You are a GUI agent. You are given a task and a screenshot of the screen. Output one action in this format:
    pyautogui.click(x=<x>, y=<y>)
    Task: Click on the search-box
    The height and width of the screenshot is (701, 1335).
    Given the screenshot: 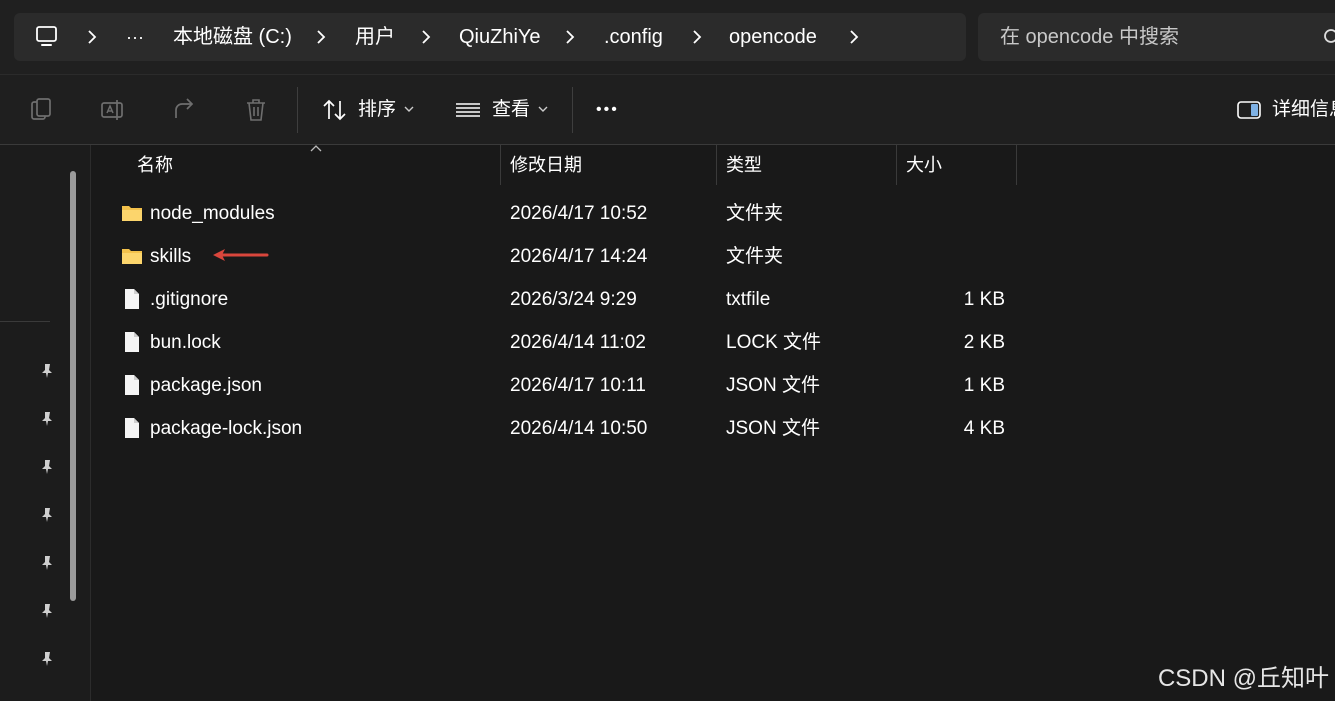 What is the action you would take?
    pyautogui.click(x=1156, y=37)
    